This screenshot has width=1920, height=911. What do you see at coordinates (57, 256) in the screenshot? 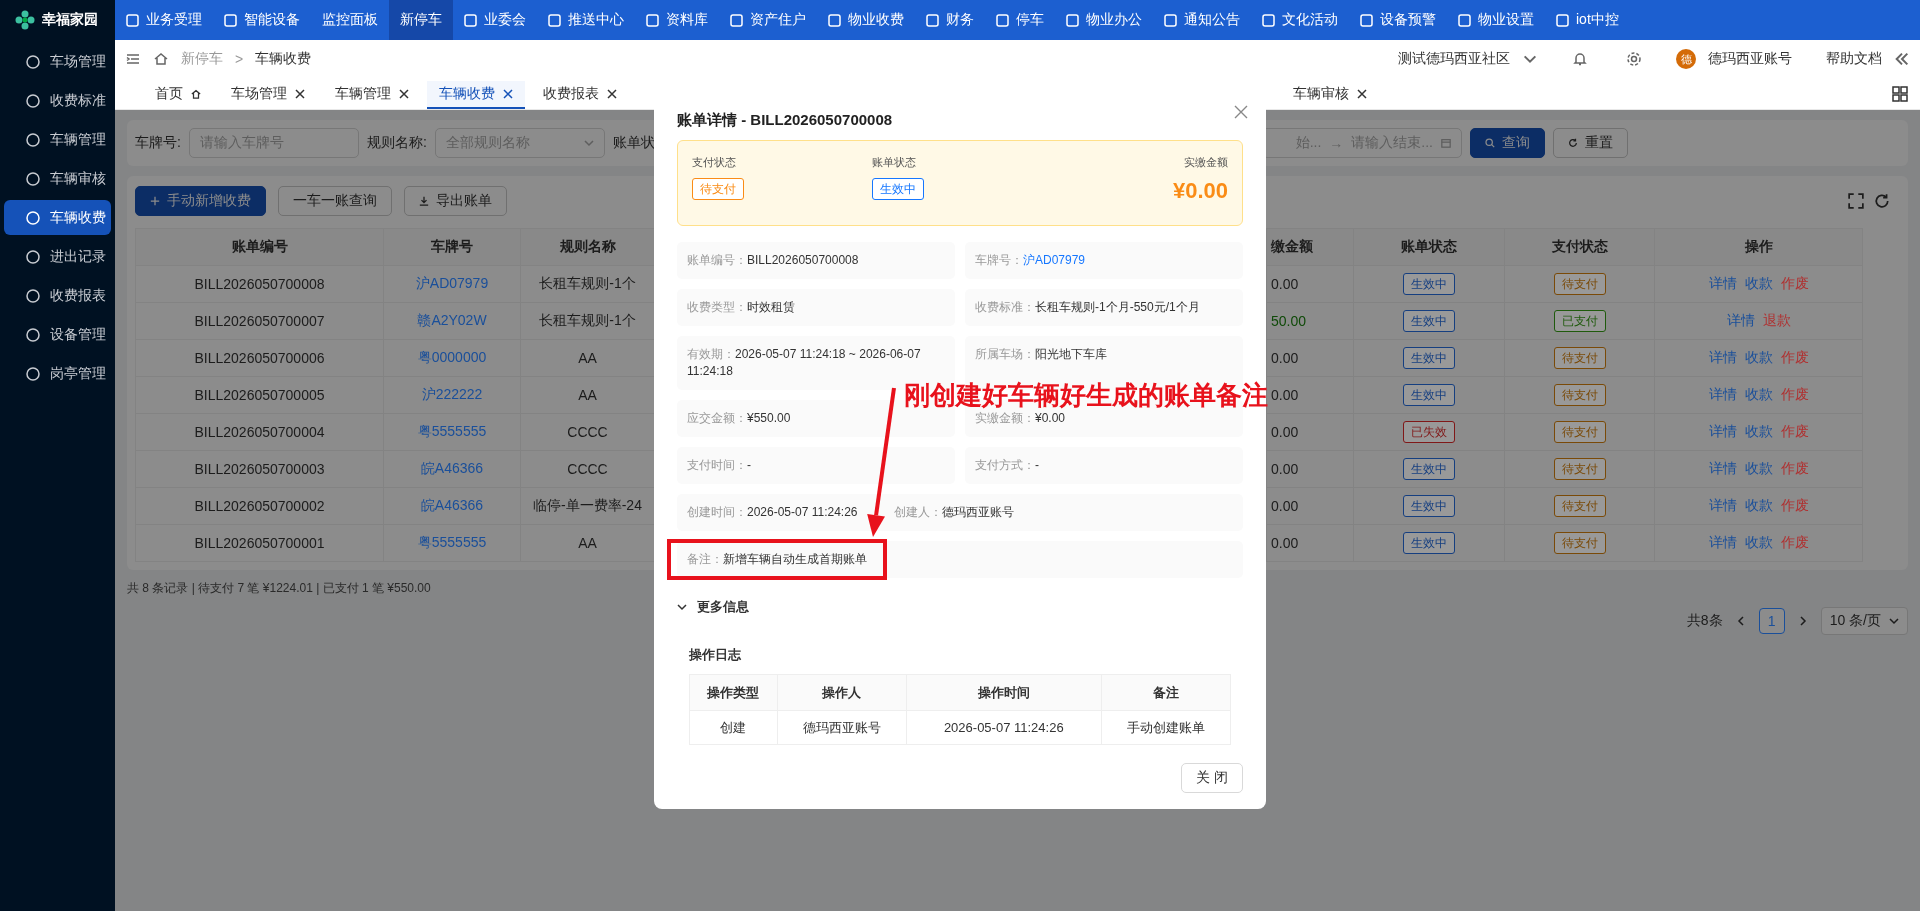
I see `sidebar-item: 进出记录` at bounding box center [57, 256].